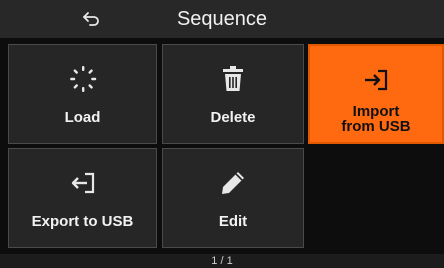 The image size is (444, 268). What do you see at coordinates (376, 126) in the screenshot?
I see `import-label-line2: from USB` at bounding box center [376, 126].